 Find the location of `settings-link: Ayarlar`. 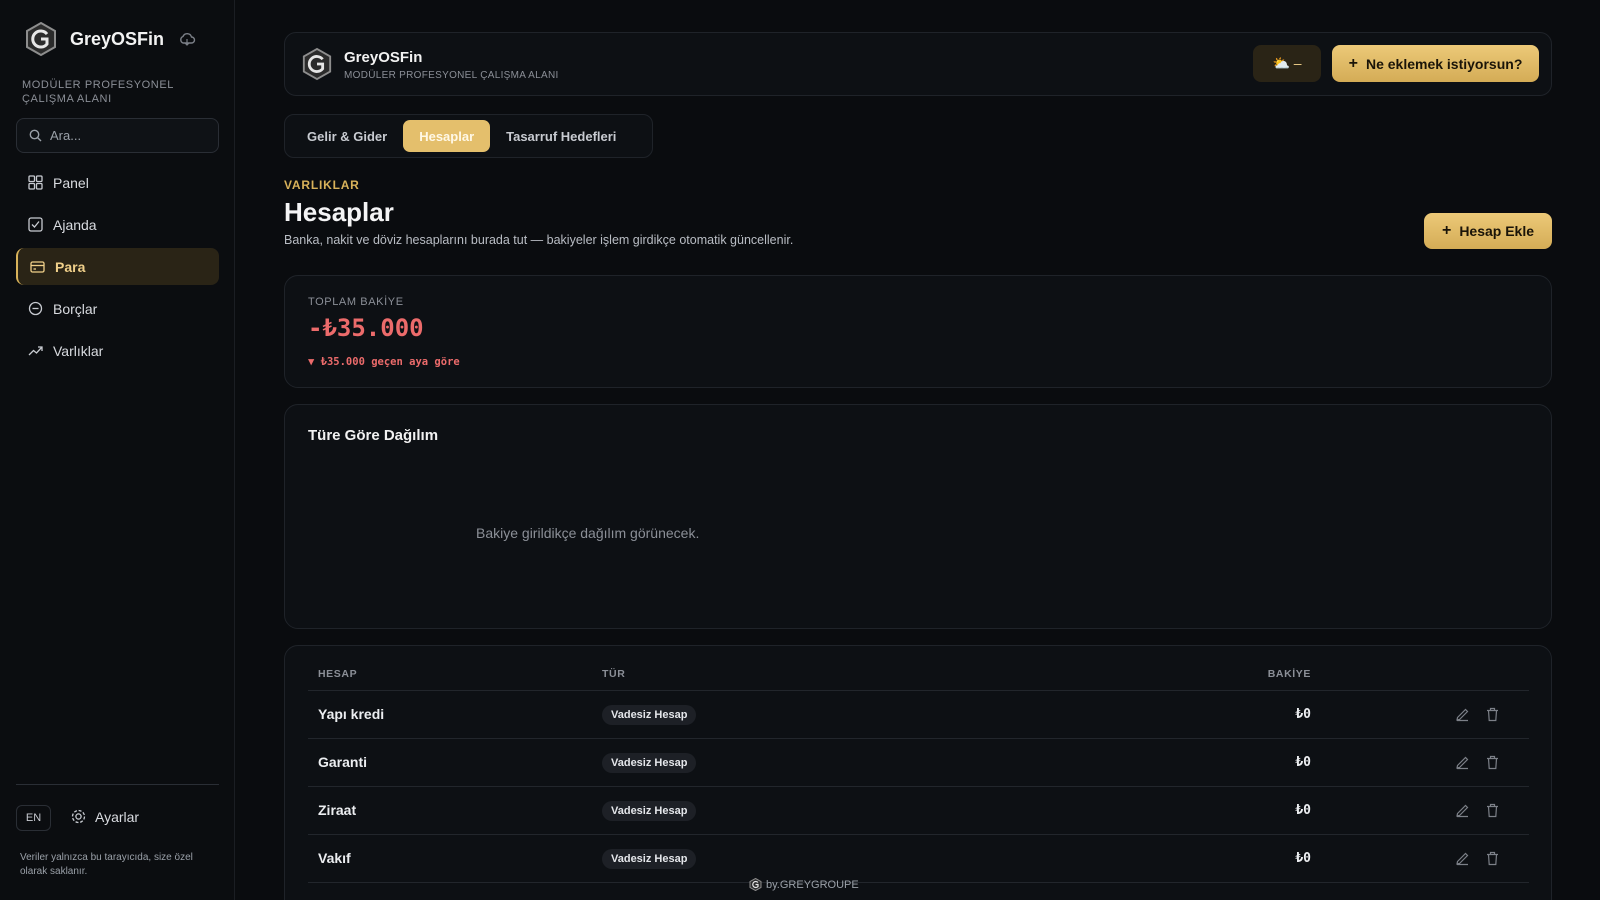

settings-link: Ayarlar is located at coordinates (104, 816).